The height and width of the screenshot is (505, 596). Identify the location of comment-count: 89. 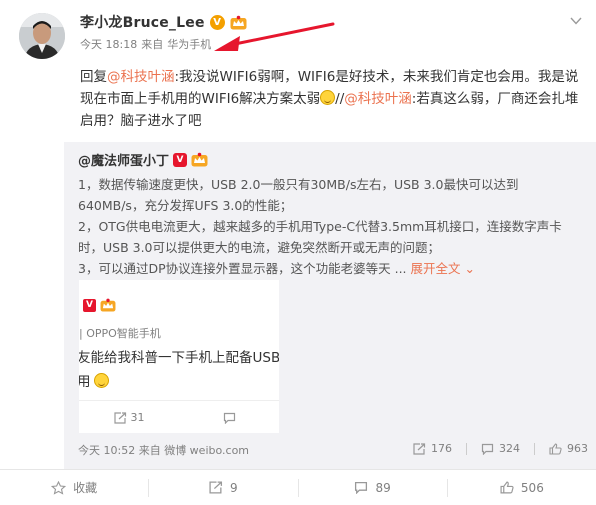
(383, 487).